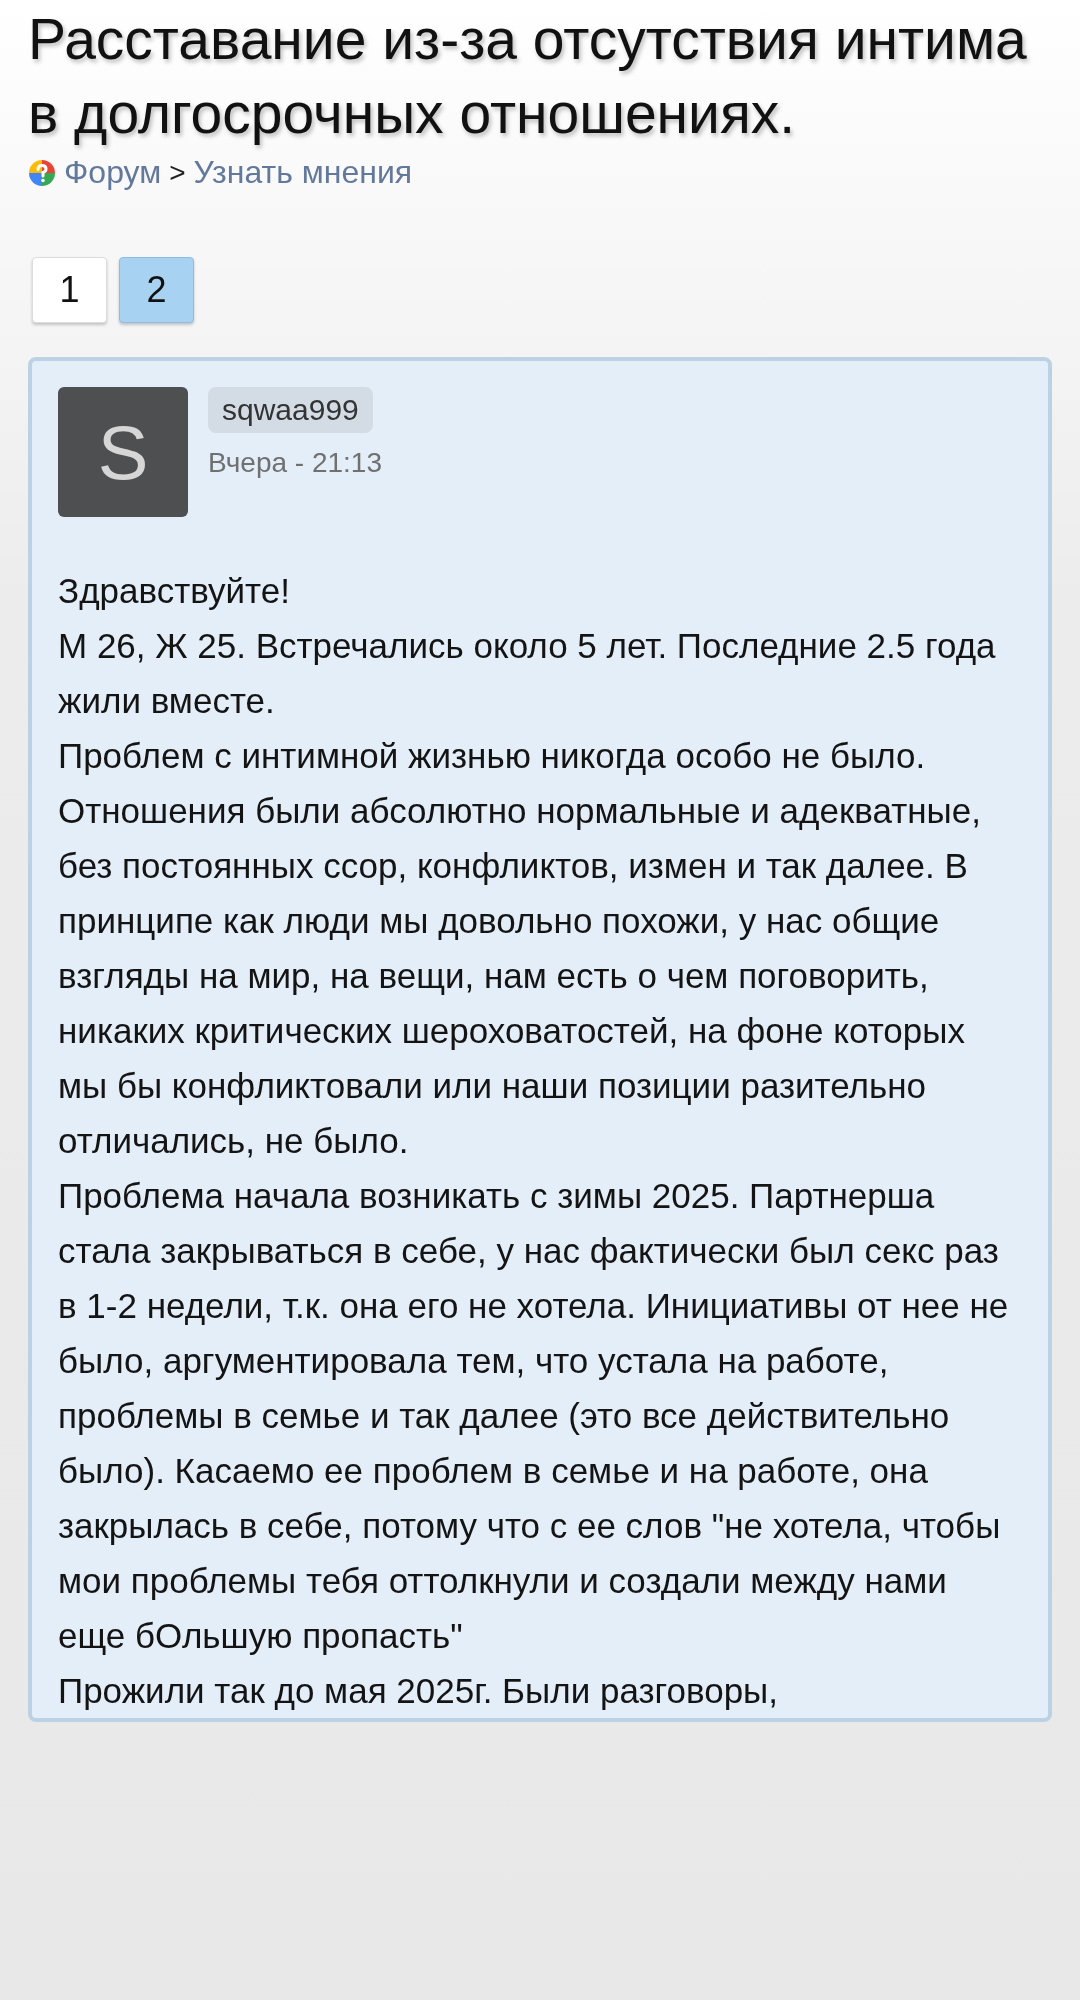 The height and width of the screenshot is (2000, 1080). What do you see at coordinates (174, 591) in the screenshot?
I see `post-paragraph: Здравствуйте!` at bounding box center [174, 591].